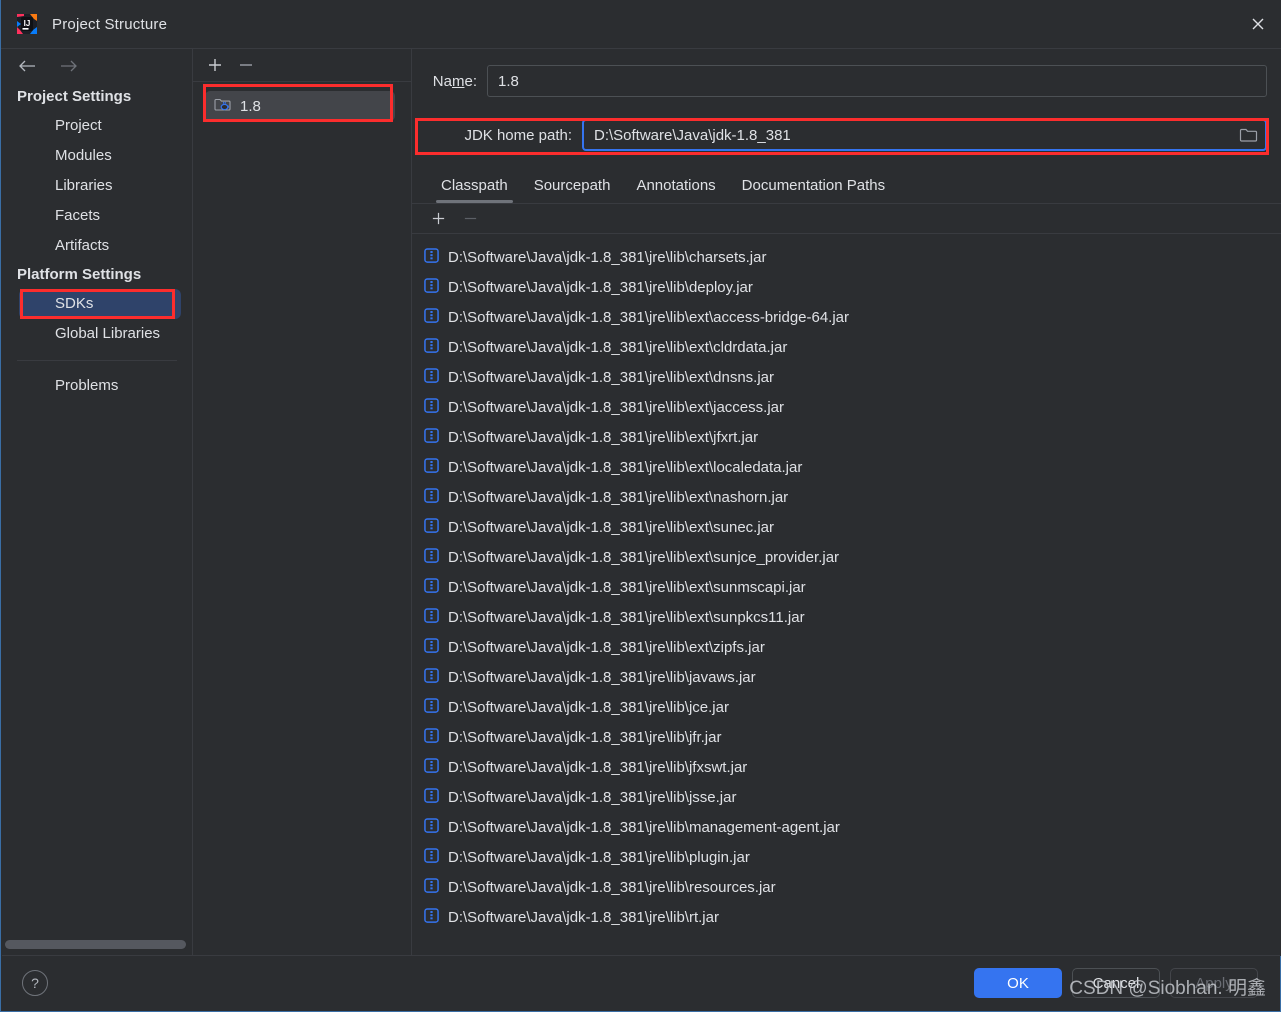 The image size is (1281, 1012). I want to click on sidebar-horizontal-scrollbar, so click(97, 945).